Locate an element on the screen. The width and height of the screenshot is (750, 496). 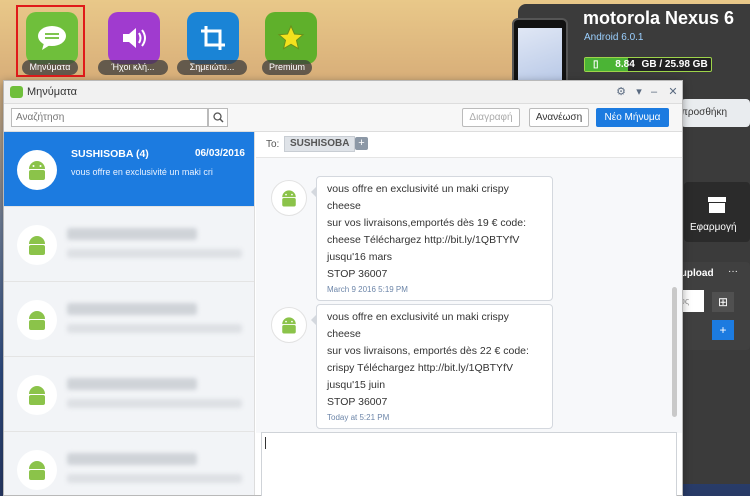
message-line: jusqu'16 mars is located at coordinates (360, 257).